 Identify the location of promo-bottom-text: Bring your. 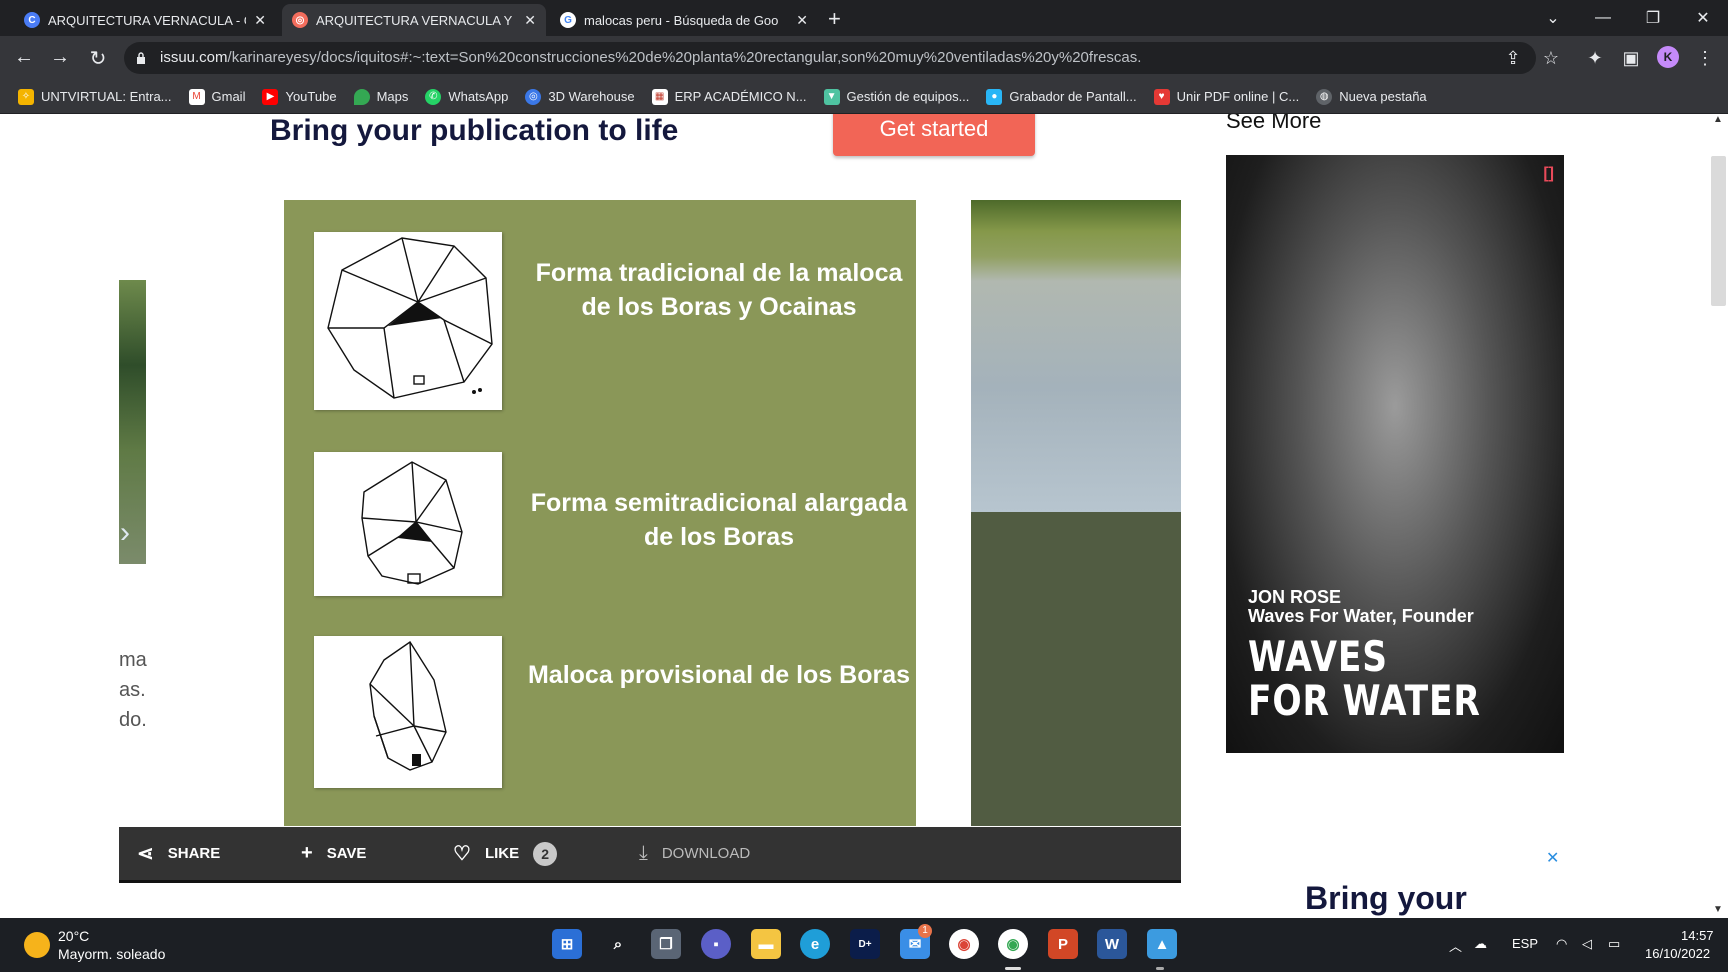
(1386, 898).